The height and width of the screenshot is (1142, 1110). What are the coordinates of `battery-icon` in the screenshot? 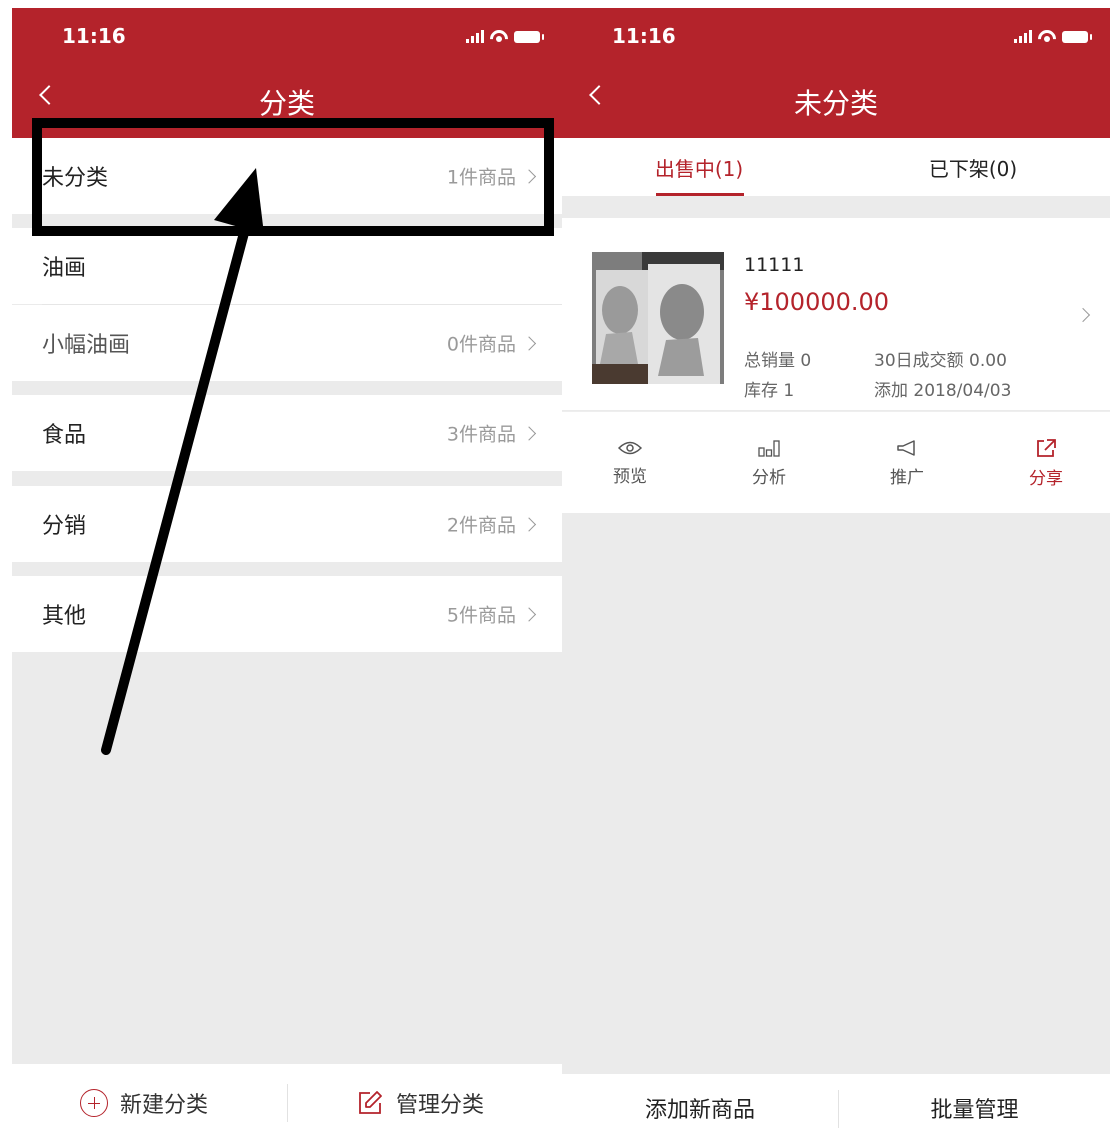 It's located at (1077, 36).